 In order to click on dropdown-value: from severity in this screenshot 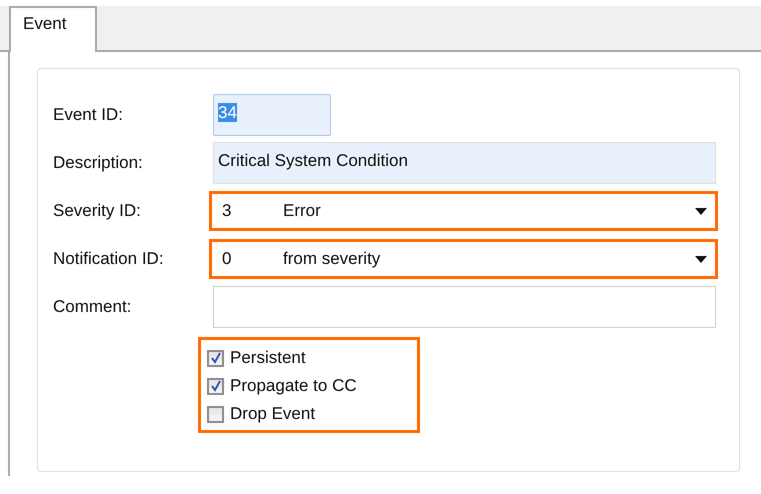, I will do `click(332, 259)`.